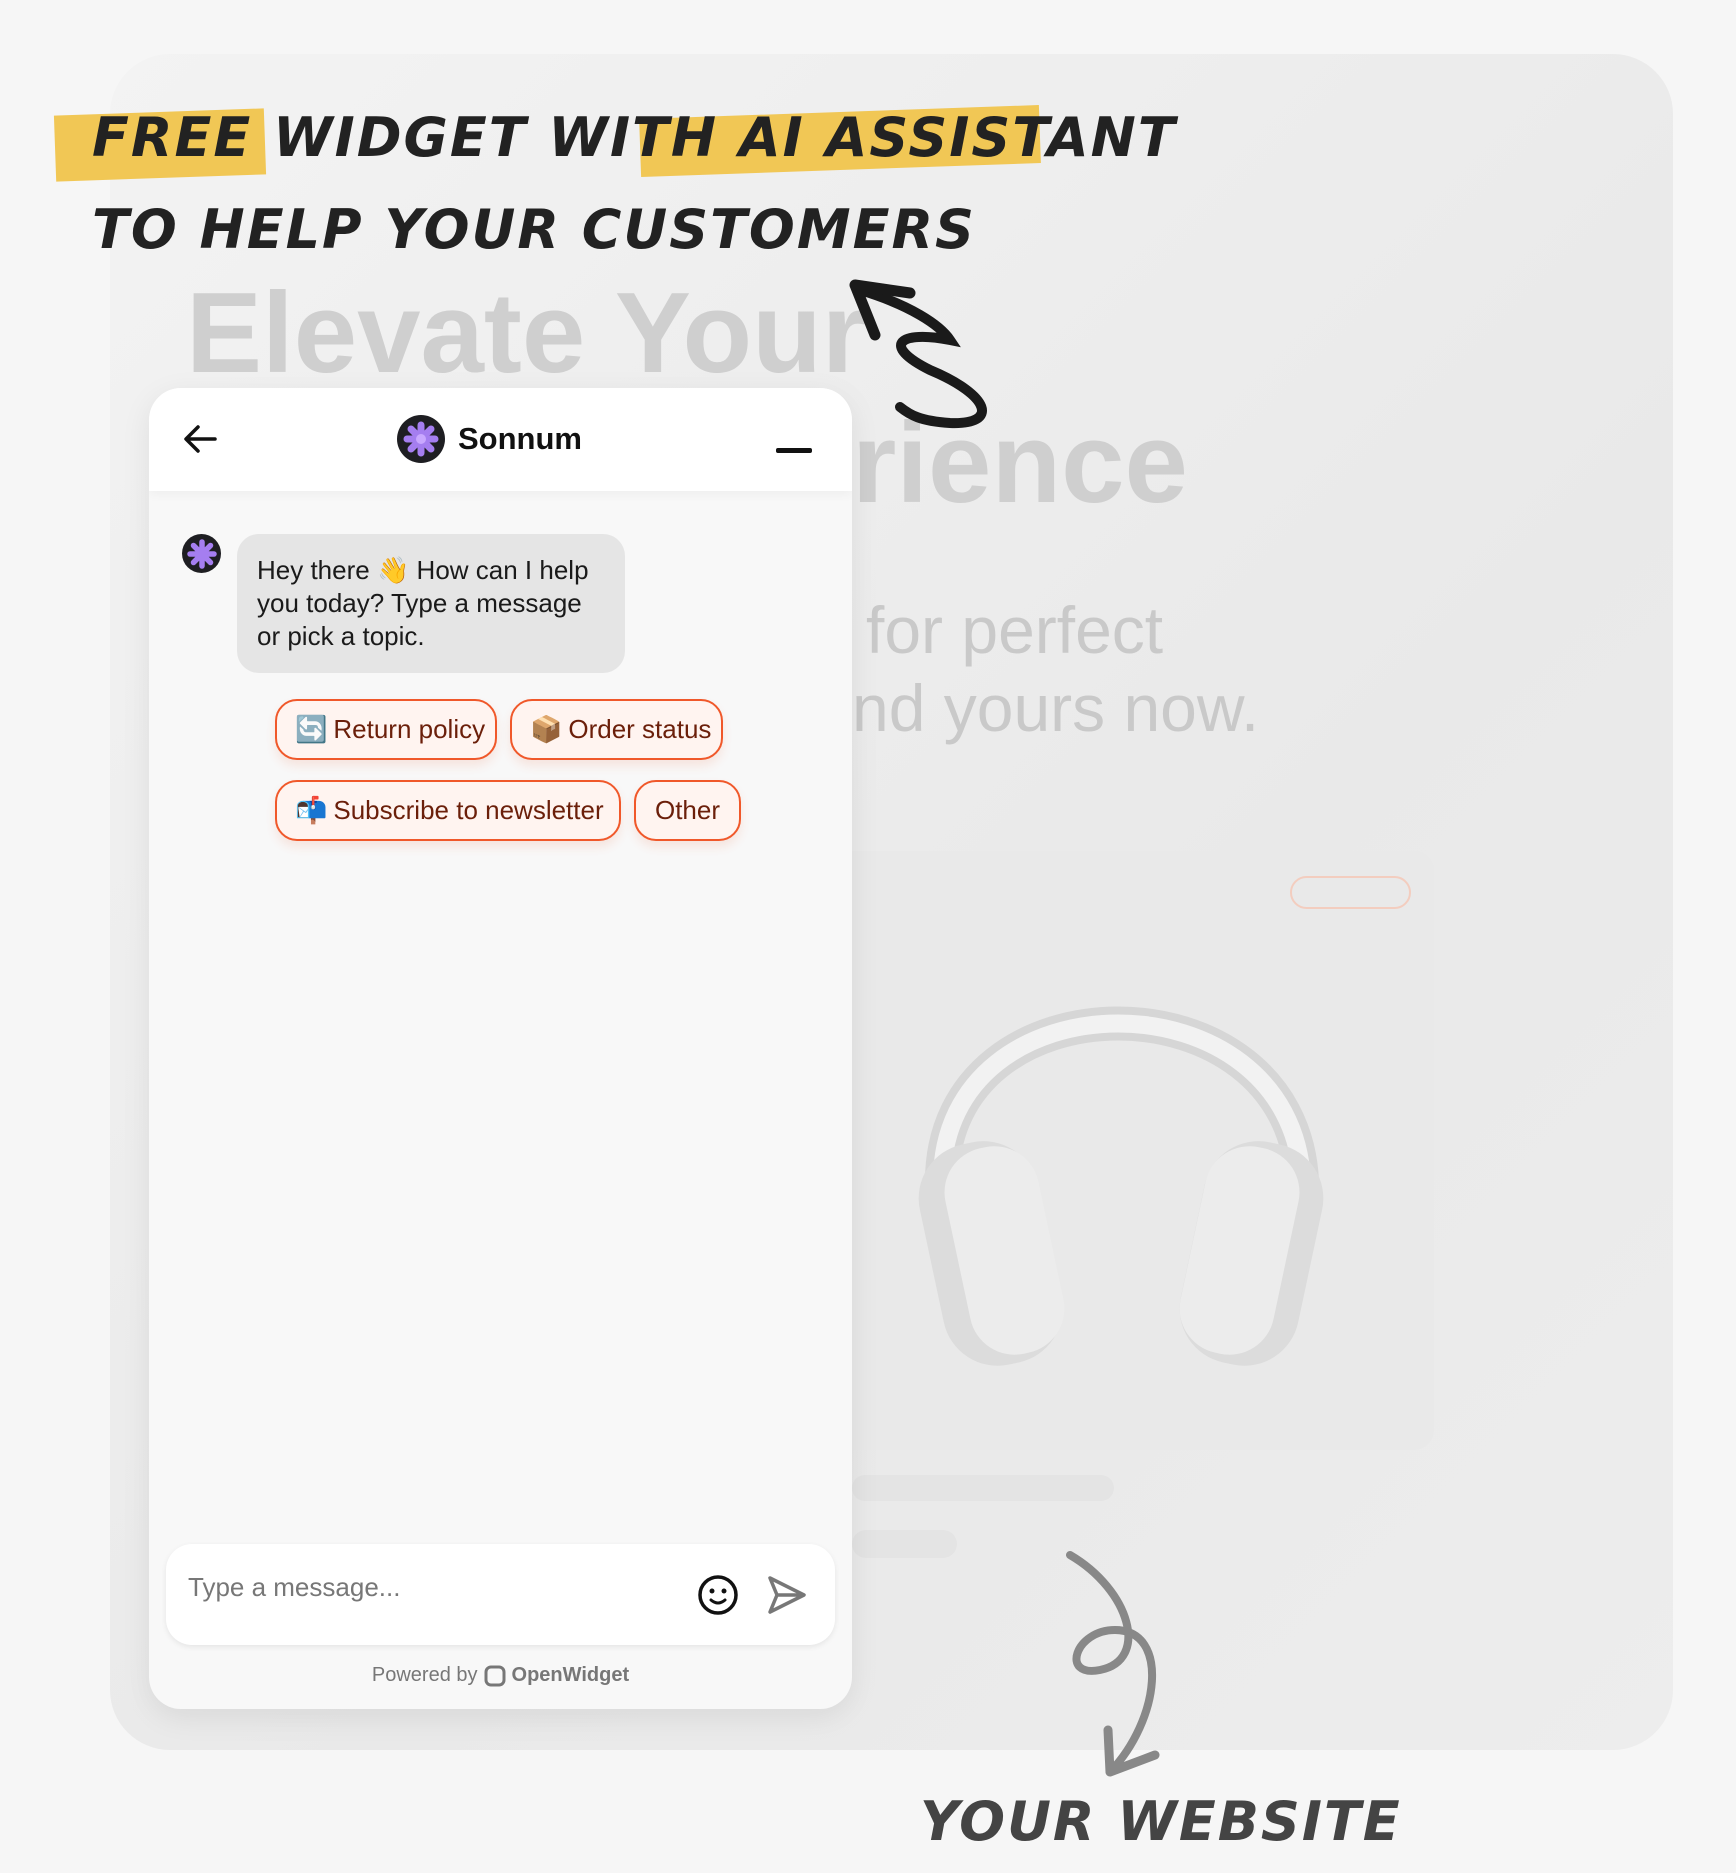  I want to click on annotation-words: WIDGET WITH, so click(496, 137).